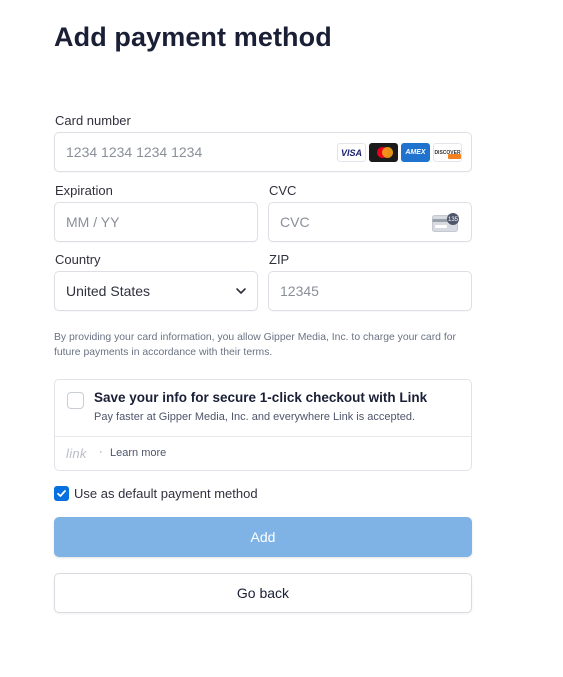 This screenshot has height=677, width=563. Describe the element at coordinates (263, 537) in the screenshot. I see `add-button: Add` at that location.